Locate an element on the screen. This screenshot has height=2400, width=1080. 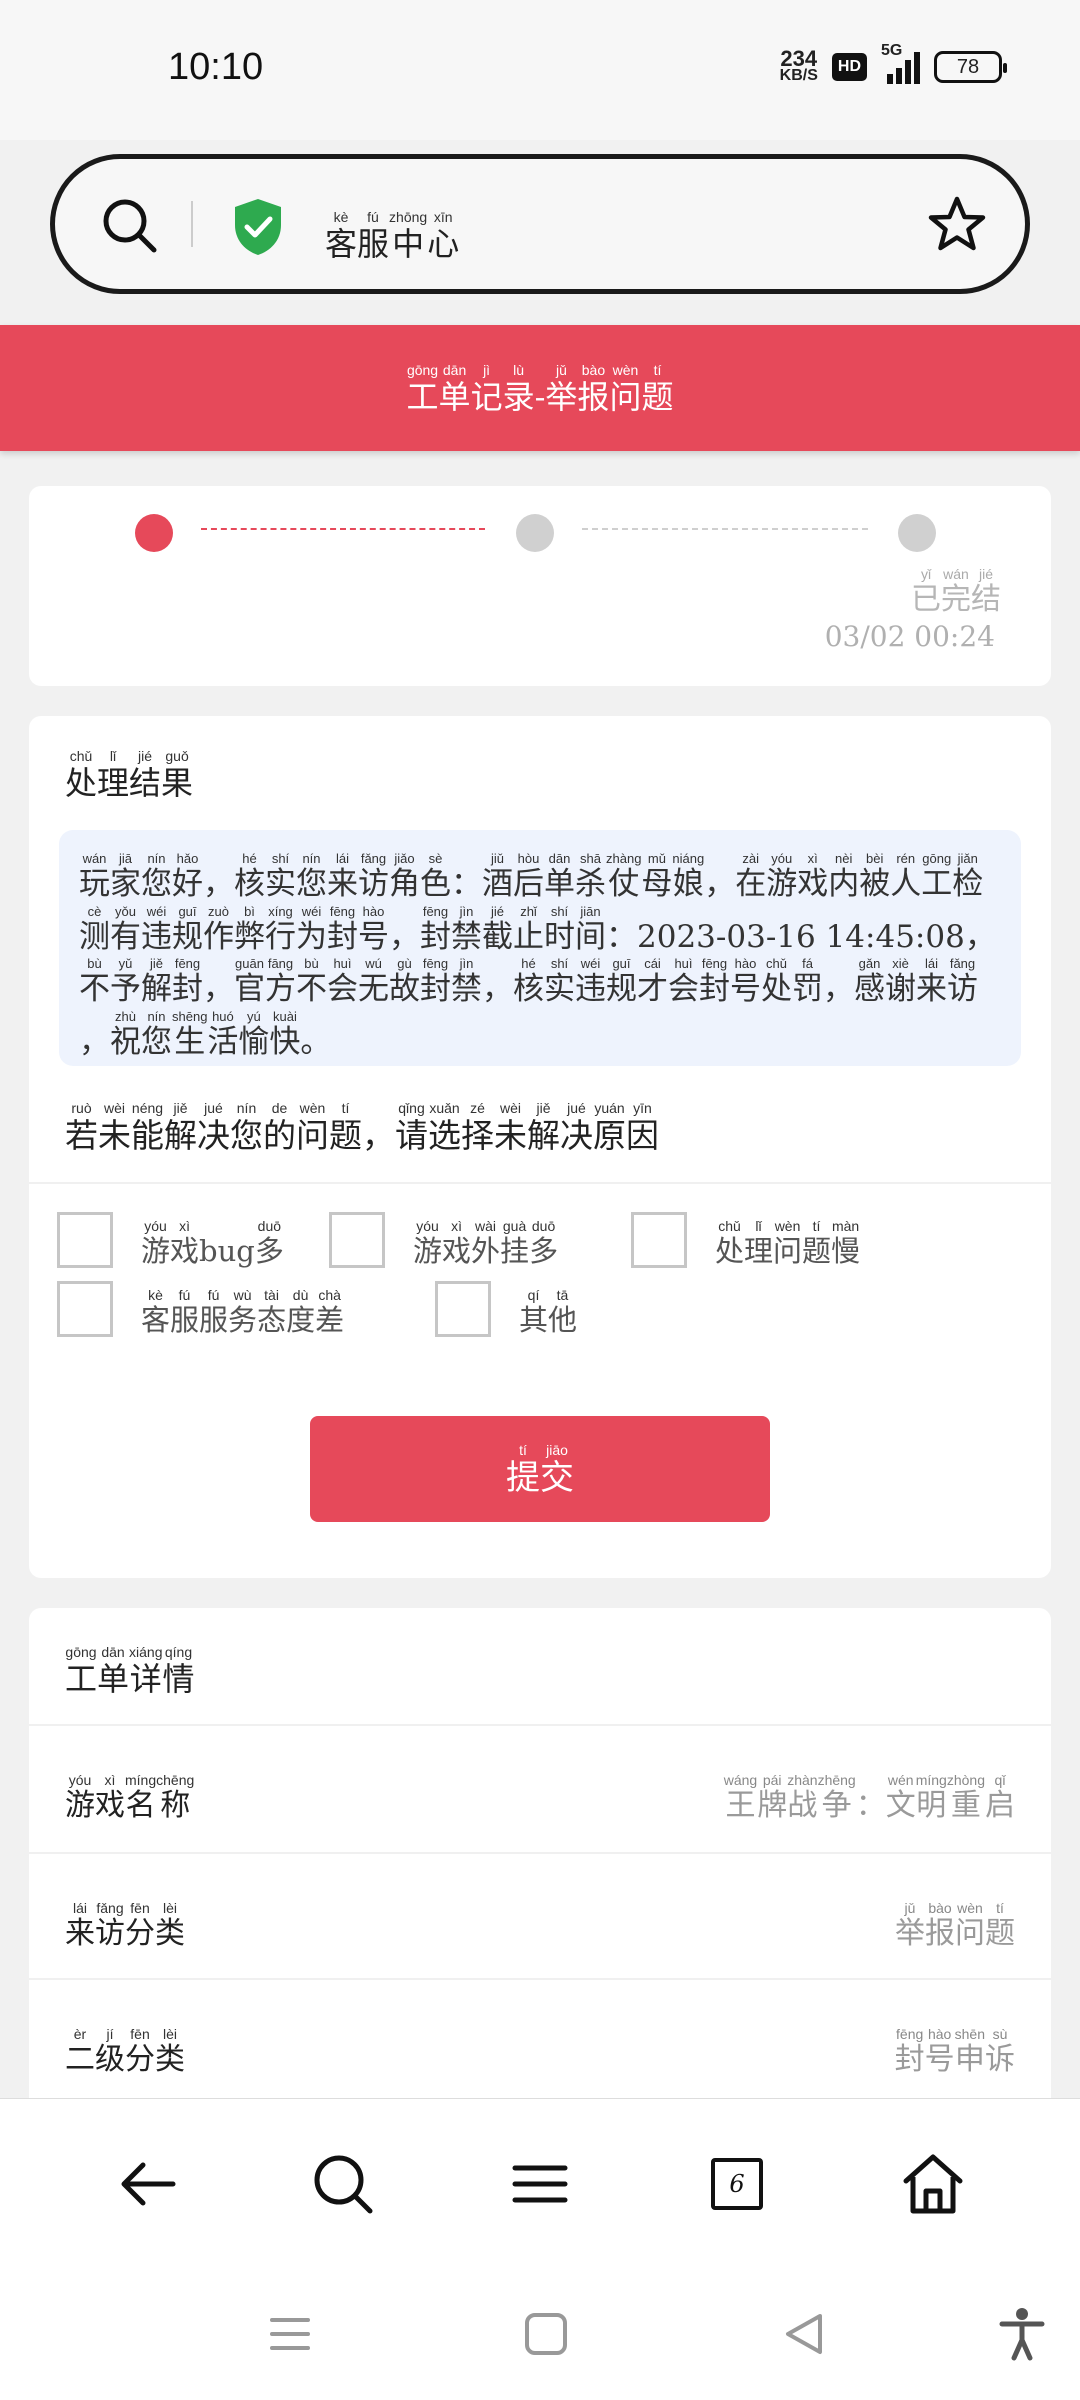
submit-button: tí 提 jiāo 交 is located at coordinates (540, 1469).